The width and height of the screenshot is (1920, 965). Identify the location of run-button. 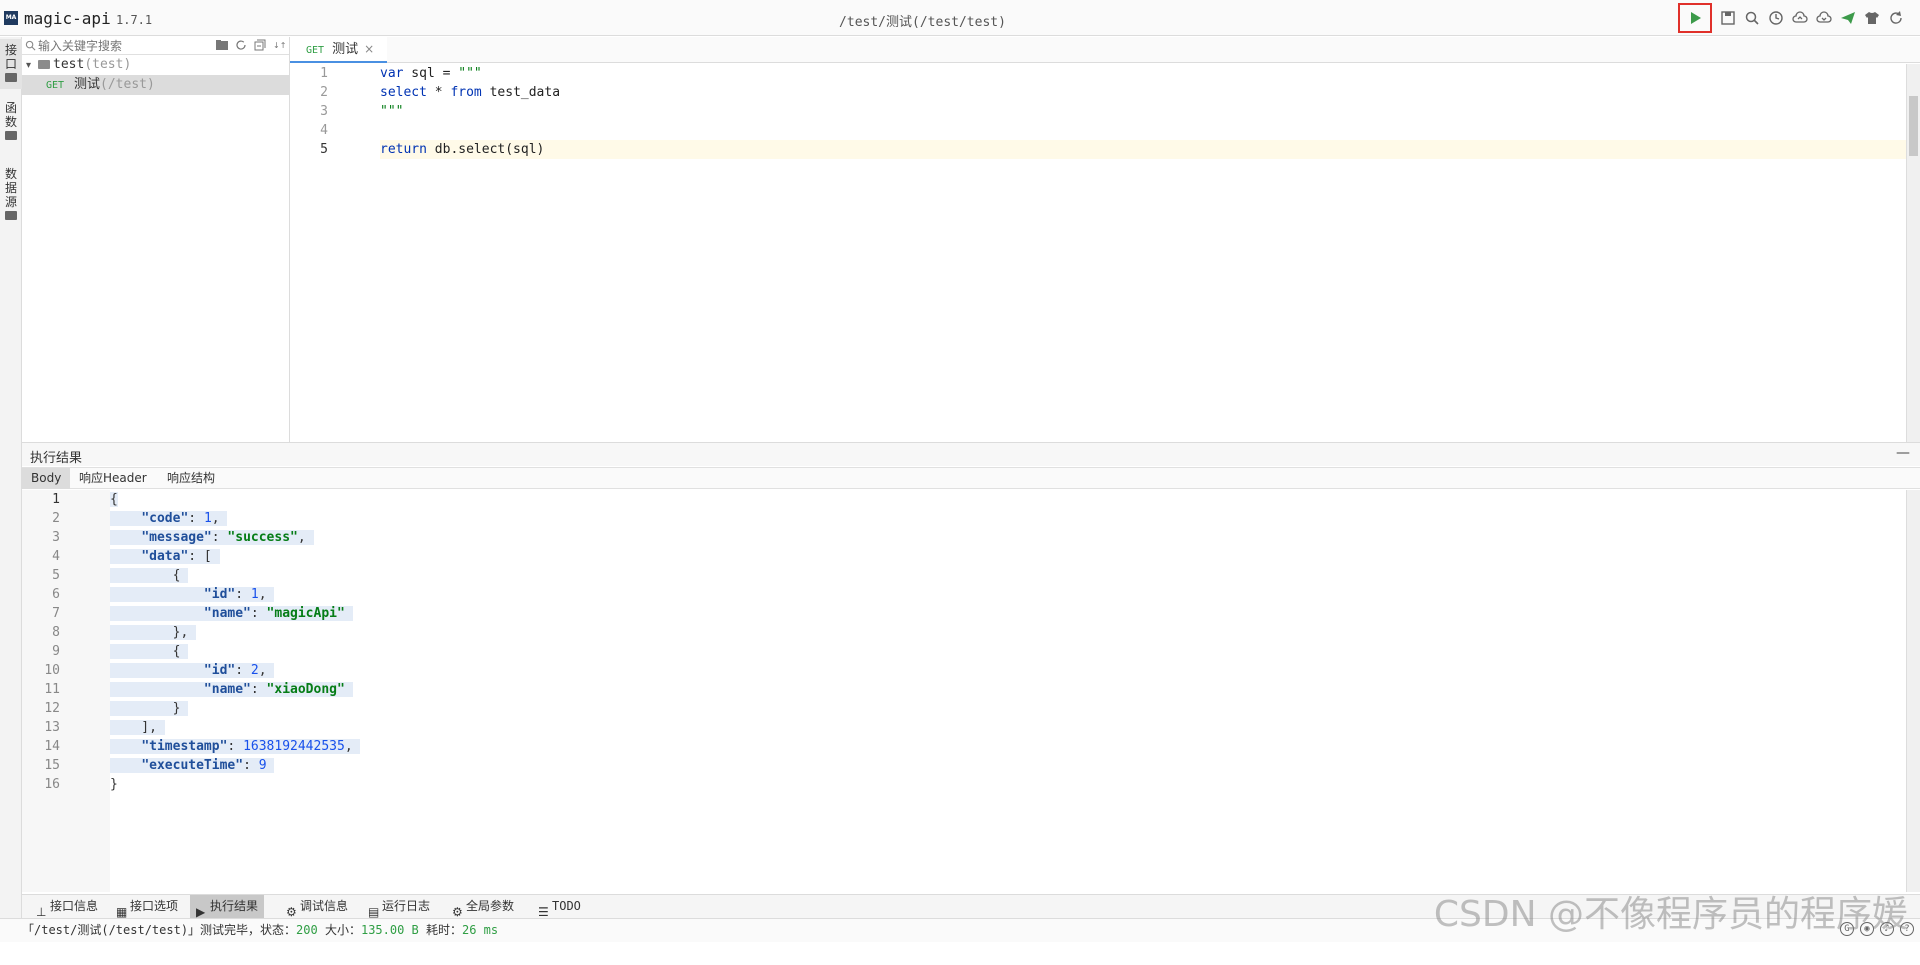
(1695, 18).